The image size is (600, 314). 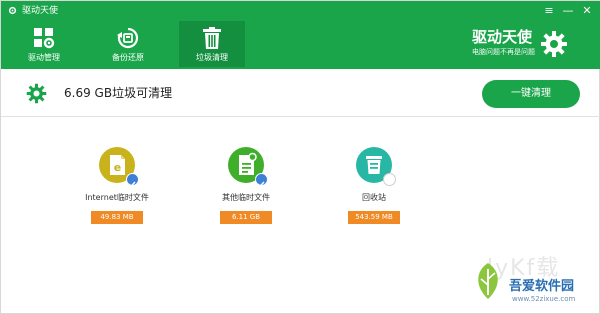 I want to click on watermark-url: www.52zixue.com, so click(x=544, y=299).